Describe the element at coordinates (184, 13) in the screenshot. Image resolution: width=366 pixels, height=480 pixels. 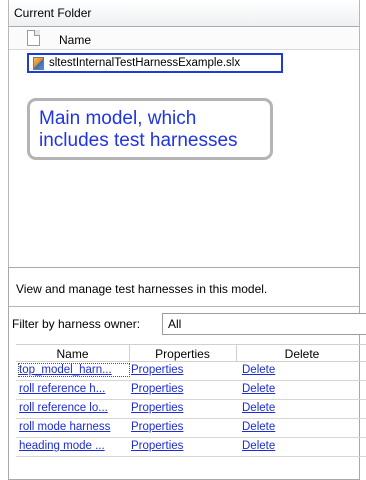
I see `panel-title: Current Folder` at that location.